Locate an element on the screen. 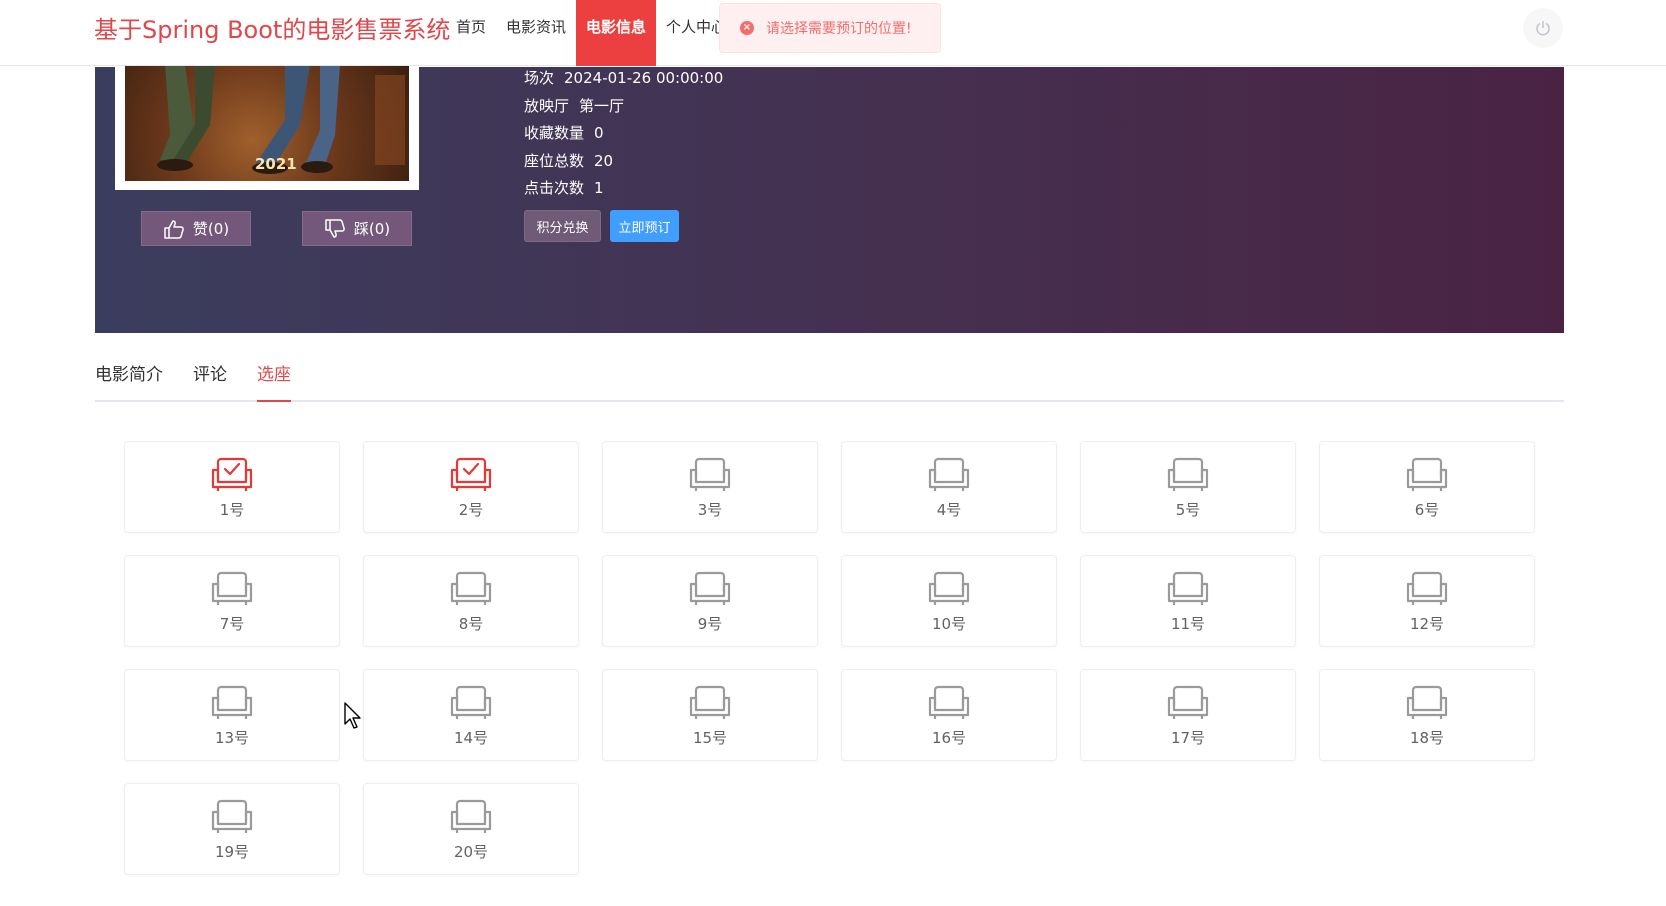  poster-image: 2021 is located at coordinates (267, 123).